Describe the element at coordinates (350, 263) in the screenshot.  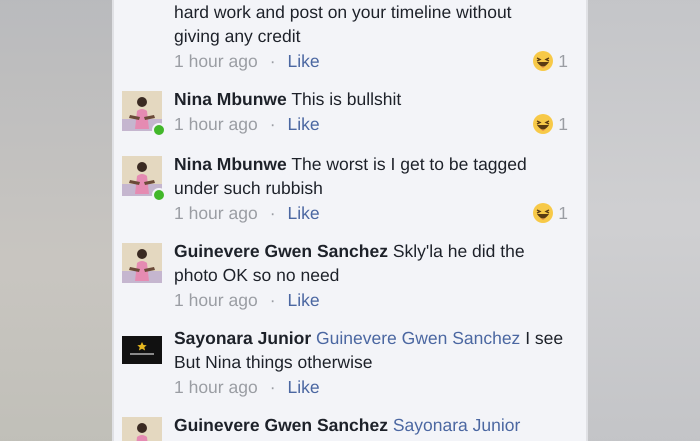
I see `comment-text: Guinevere Gwen Sanchez Skly'la he did the photo OK so no need` at that location.